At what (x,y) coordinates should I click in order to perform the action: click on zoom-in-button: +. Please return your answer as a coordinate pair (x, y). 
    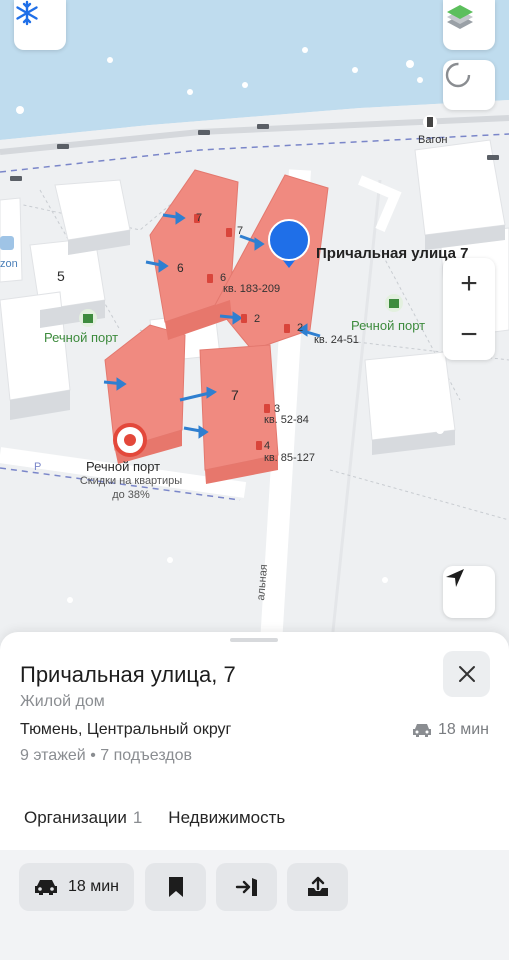
    Looking at the image, I should click on (469, 283).